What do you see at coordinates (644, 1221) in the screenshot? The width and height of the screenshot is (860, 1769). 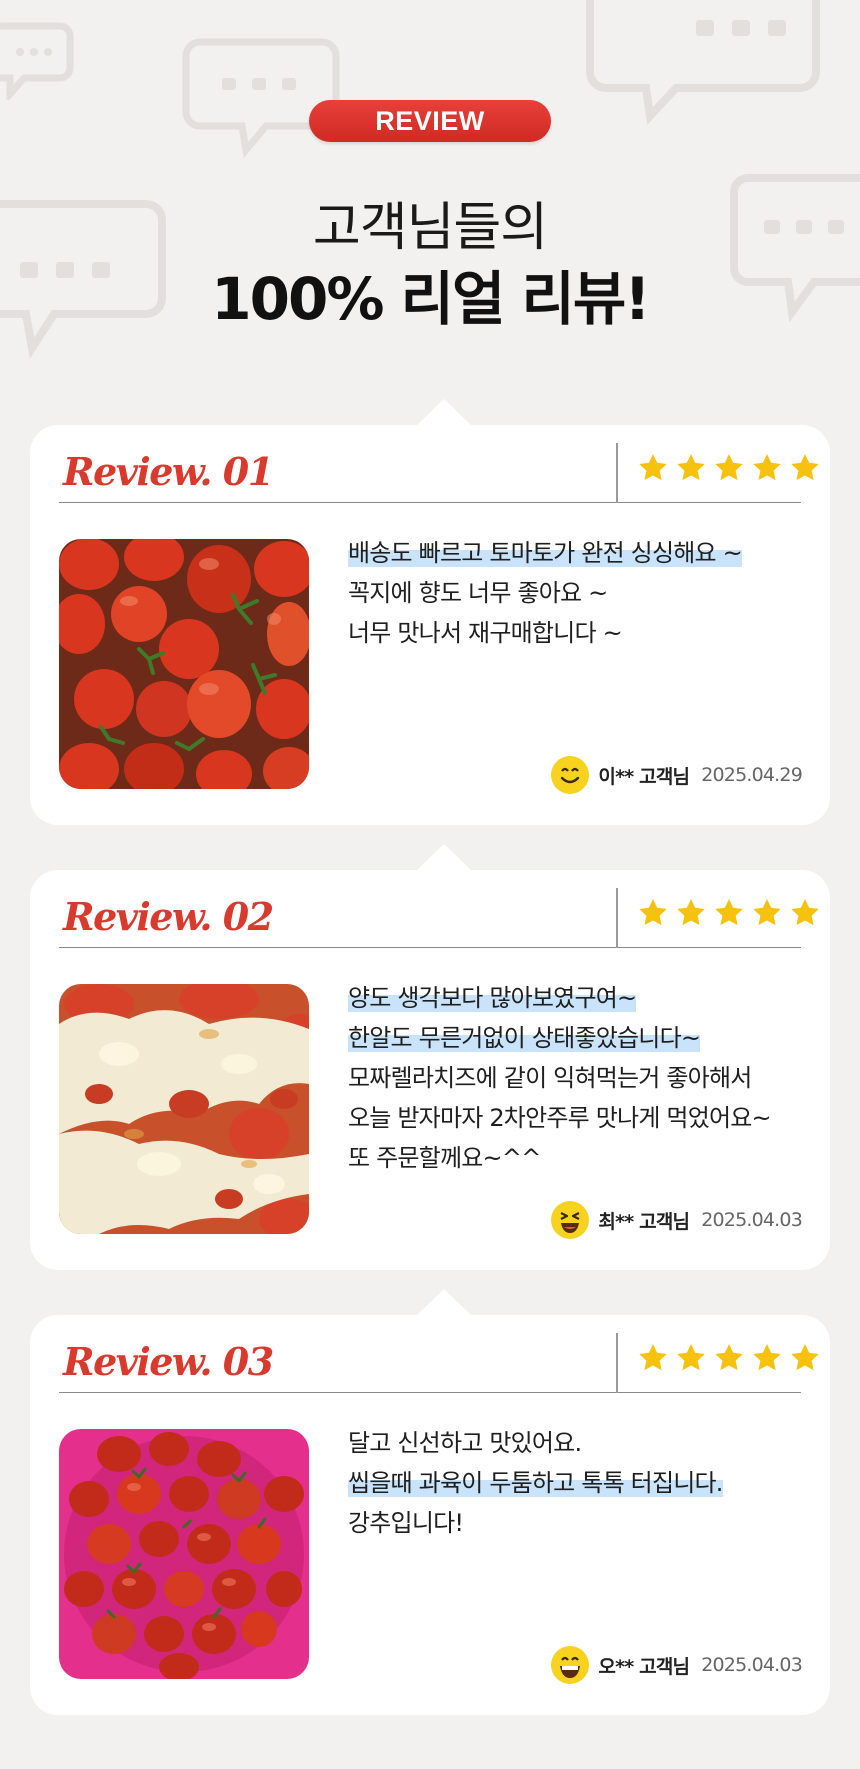 I see `author-name: 최** 고객님` at bounding box center [644, 1221].